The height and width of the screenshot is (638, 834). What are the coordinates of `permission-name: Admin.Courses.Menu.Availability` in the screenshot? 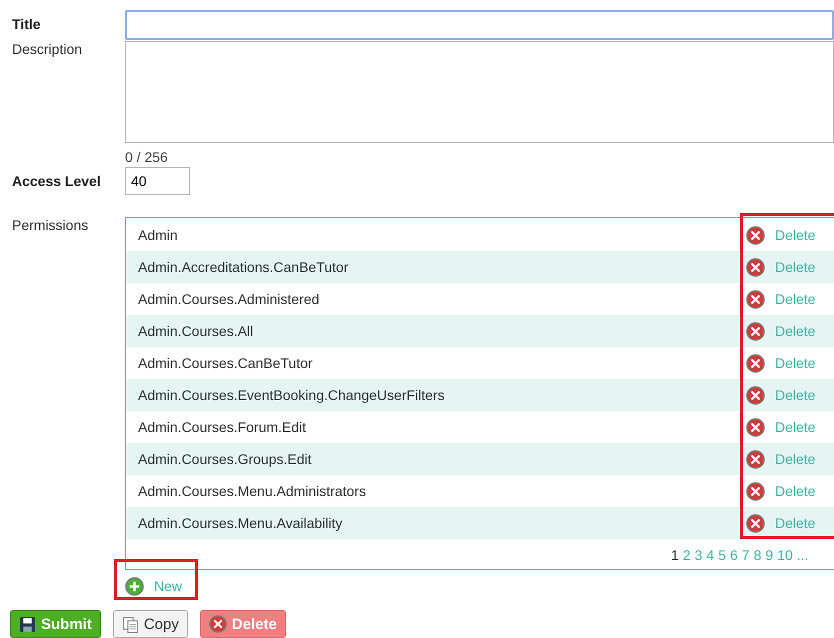 It's located at (241, 523).